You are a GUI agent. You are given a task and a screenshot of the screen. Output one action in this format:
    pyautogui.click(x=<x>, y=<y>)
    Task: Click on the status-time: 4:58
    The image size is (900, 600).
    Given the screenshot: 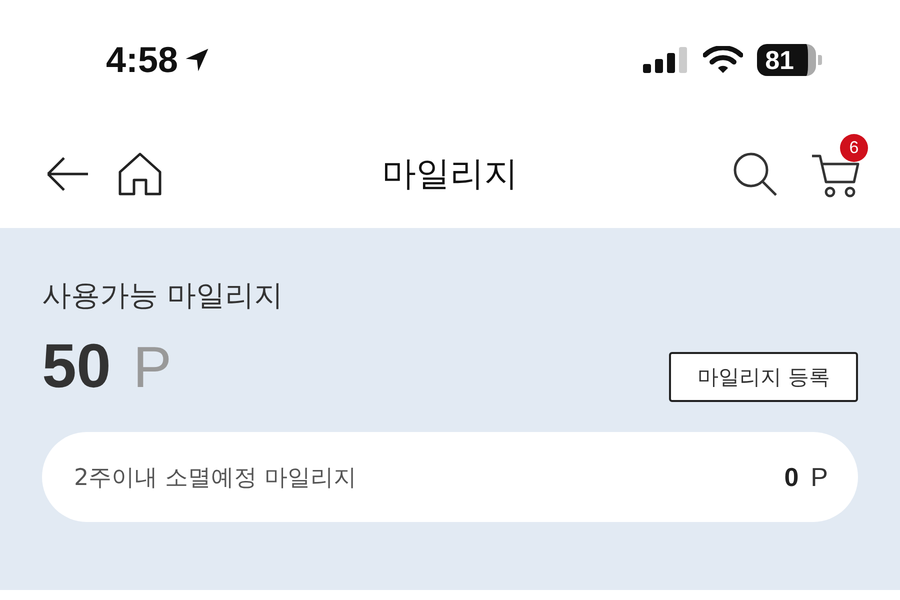 What is the action you would take?
    pyautogui.click(x=142, y=60)
    